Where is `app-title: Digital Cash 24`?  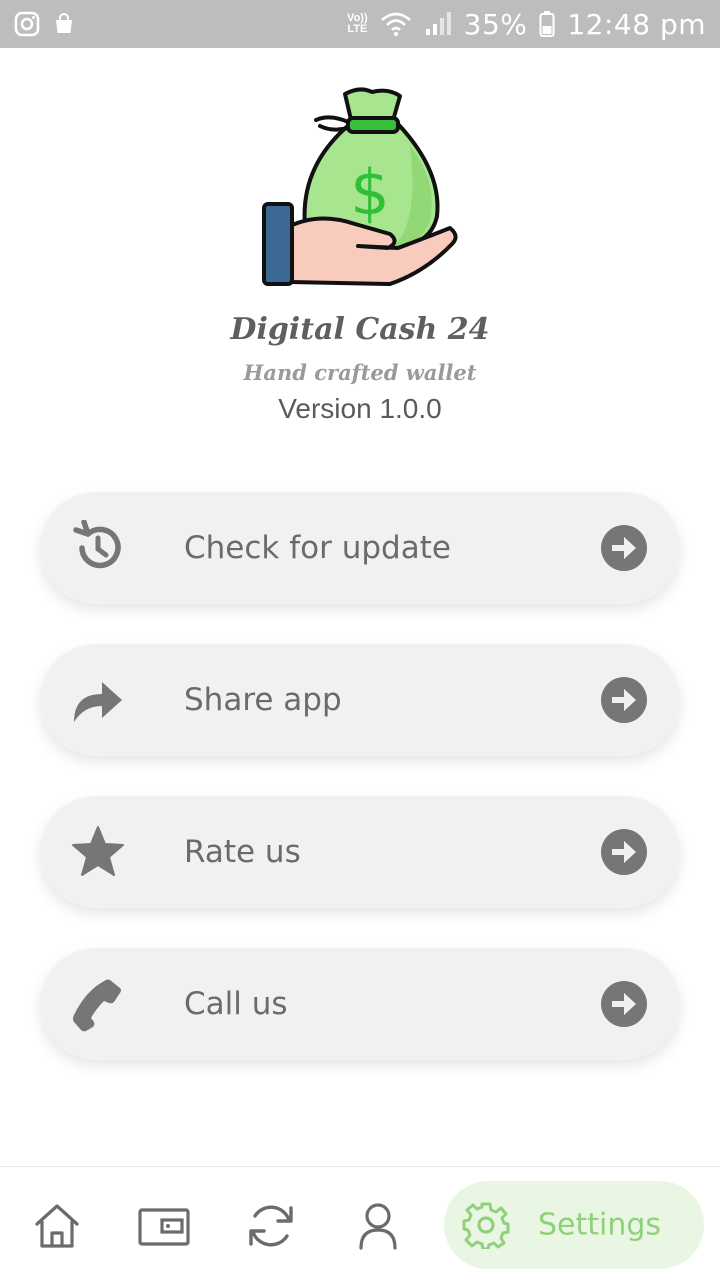 app-title: Digital Cash 24 is located at coordinates (360, 329).